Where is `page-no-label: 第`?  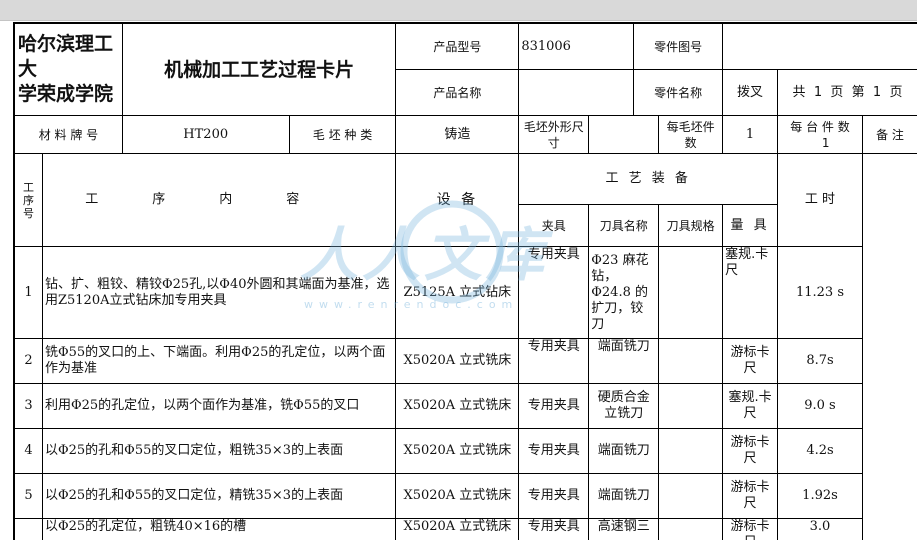
page-no-label: 第 is located at coordinates (858, 92).